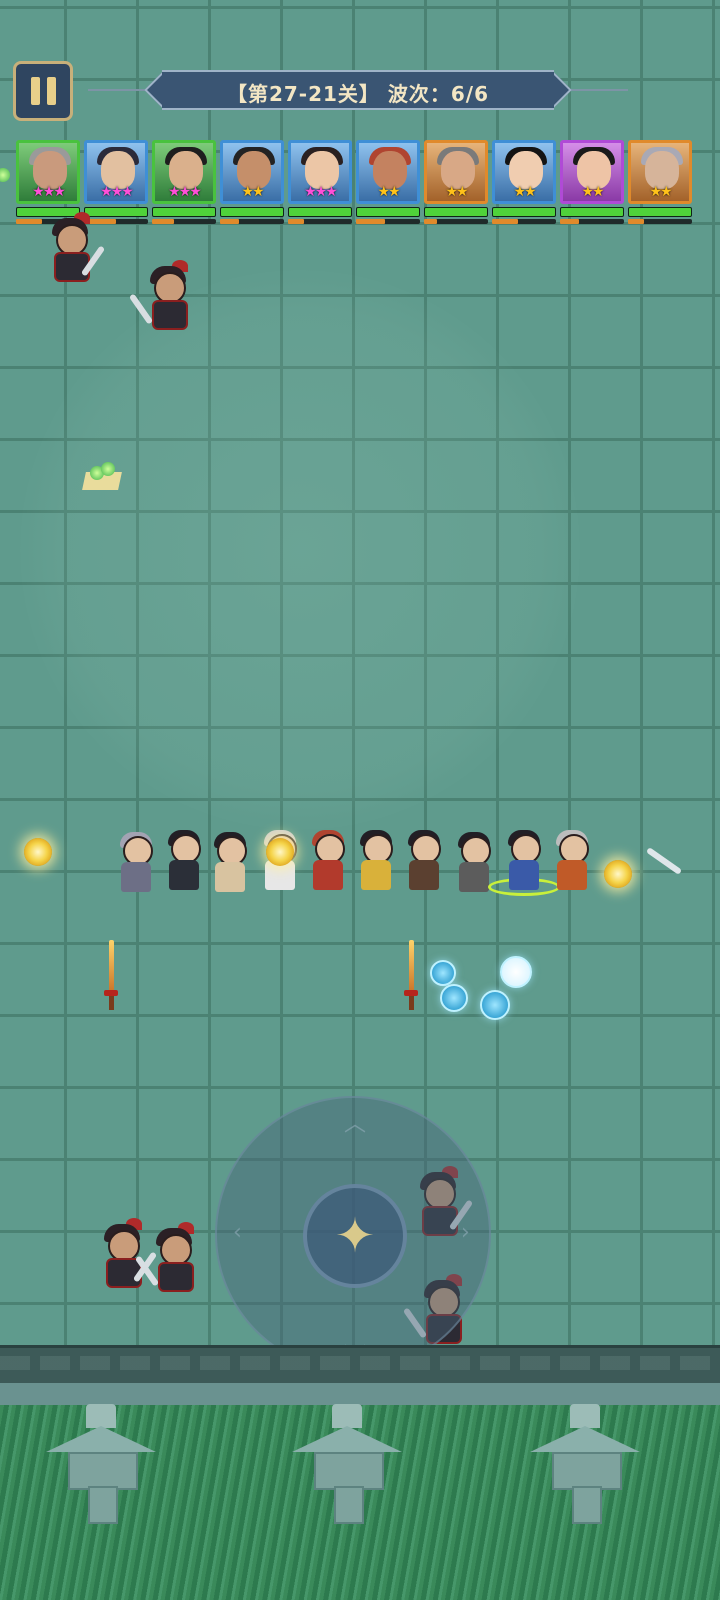 This screenshot has width=720, height=1600. I want to click on roster-hero-3: ★★★, so click(184, 182).